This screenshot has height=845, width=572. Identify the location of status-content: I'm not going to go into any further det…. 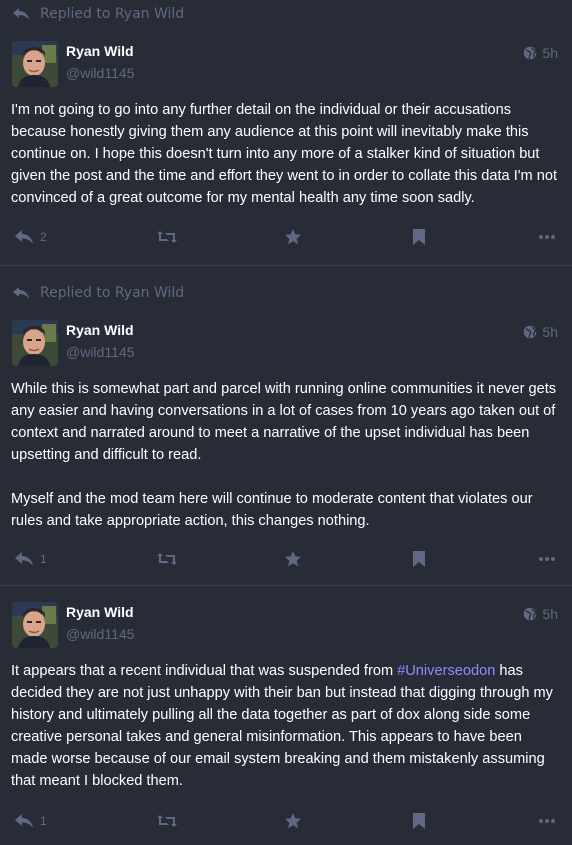
(286, 154).